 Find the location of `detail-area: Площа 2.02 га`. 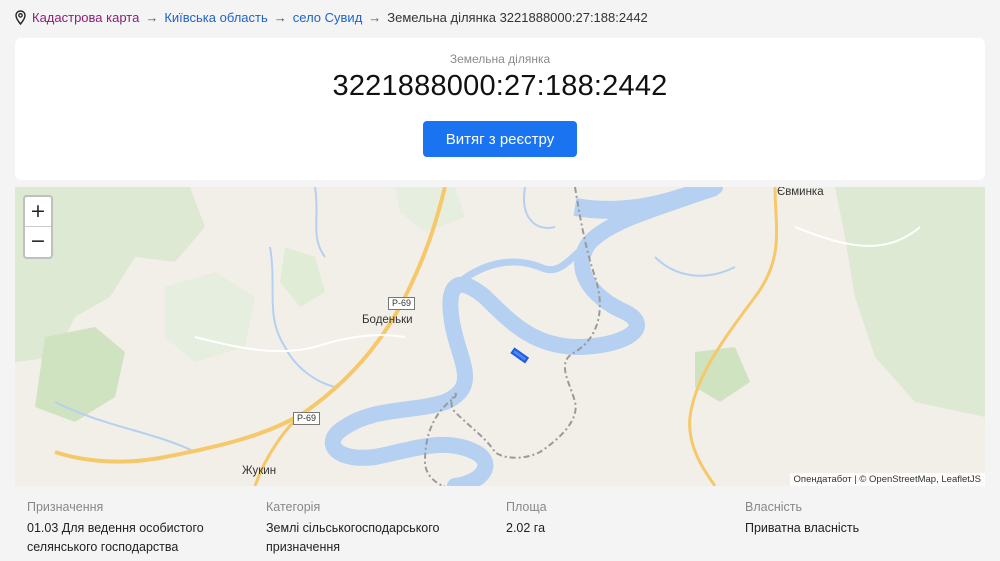

detail-area: Площа 2.02 га is located at coordinates (616, 519).